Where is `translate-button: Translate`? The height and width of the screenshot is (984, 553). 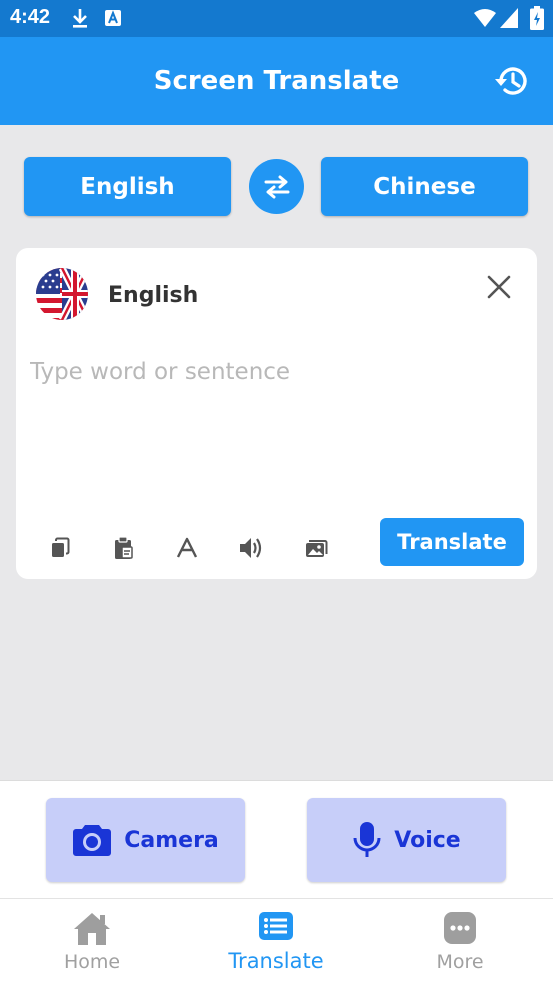
translate-button: Translate is located at coordinates (452, 542).